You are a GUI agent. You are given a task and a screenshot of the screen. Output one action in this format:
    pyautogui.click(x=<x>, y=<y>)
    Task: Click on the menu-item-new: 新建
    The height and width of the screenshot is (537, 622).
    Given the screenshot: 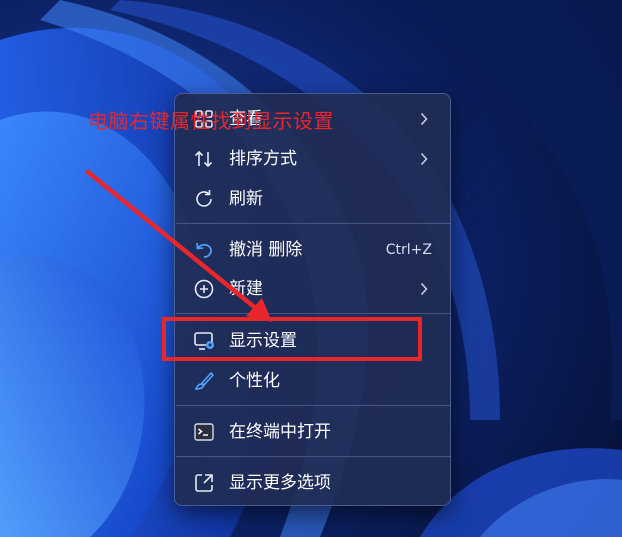 What is the action you would take?
    pyautogui.click(x=312, y=289)
    